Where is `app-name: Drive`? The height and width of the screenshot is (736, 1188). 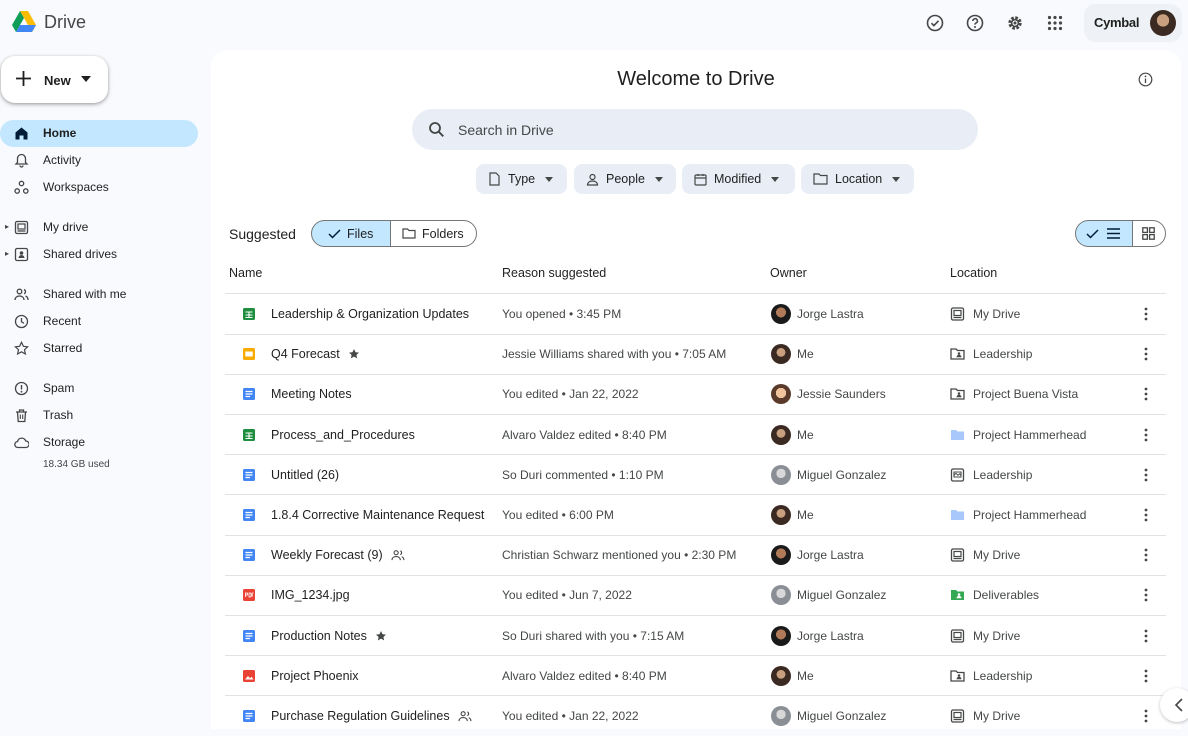 app-name: Drive is located at coordinates (65, 22).